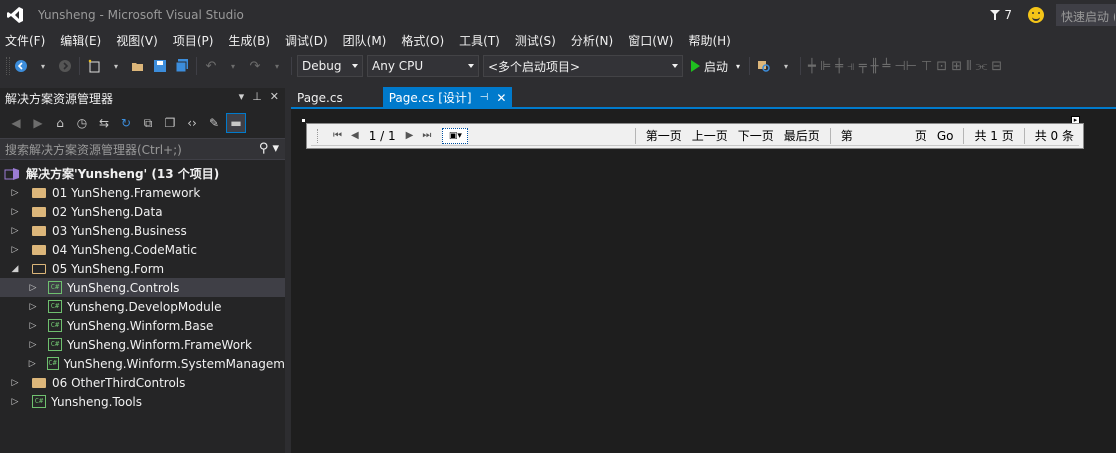 This screenshot has width=1116, height=453. I want to click on go-button: Go, so click(945, 136).